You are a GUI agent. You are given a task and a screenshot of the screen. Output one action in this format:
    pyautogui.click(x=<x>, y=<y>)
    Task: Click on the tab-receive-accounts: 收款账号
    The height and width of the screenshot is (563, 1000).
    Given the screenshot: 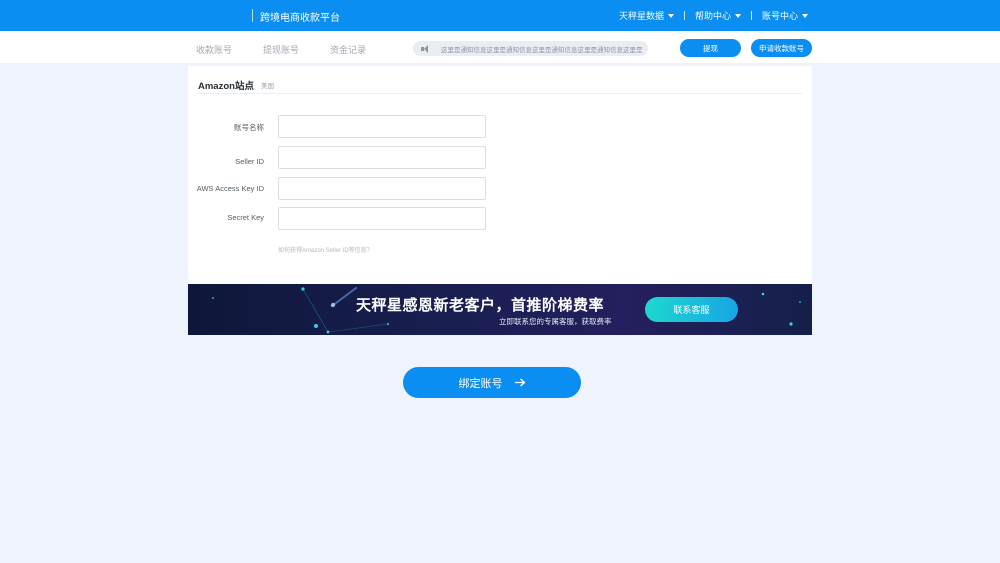 What is the action you would take?
    pyautogui.click(x=214, y=49)
    